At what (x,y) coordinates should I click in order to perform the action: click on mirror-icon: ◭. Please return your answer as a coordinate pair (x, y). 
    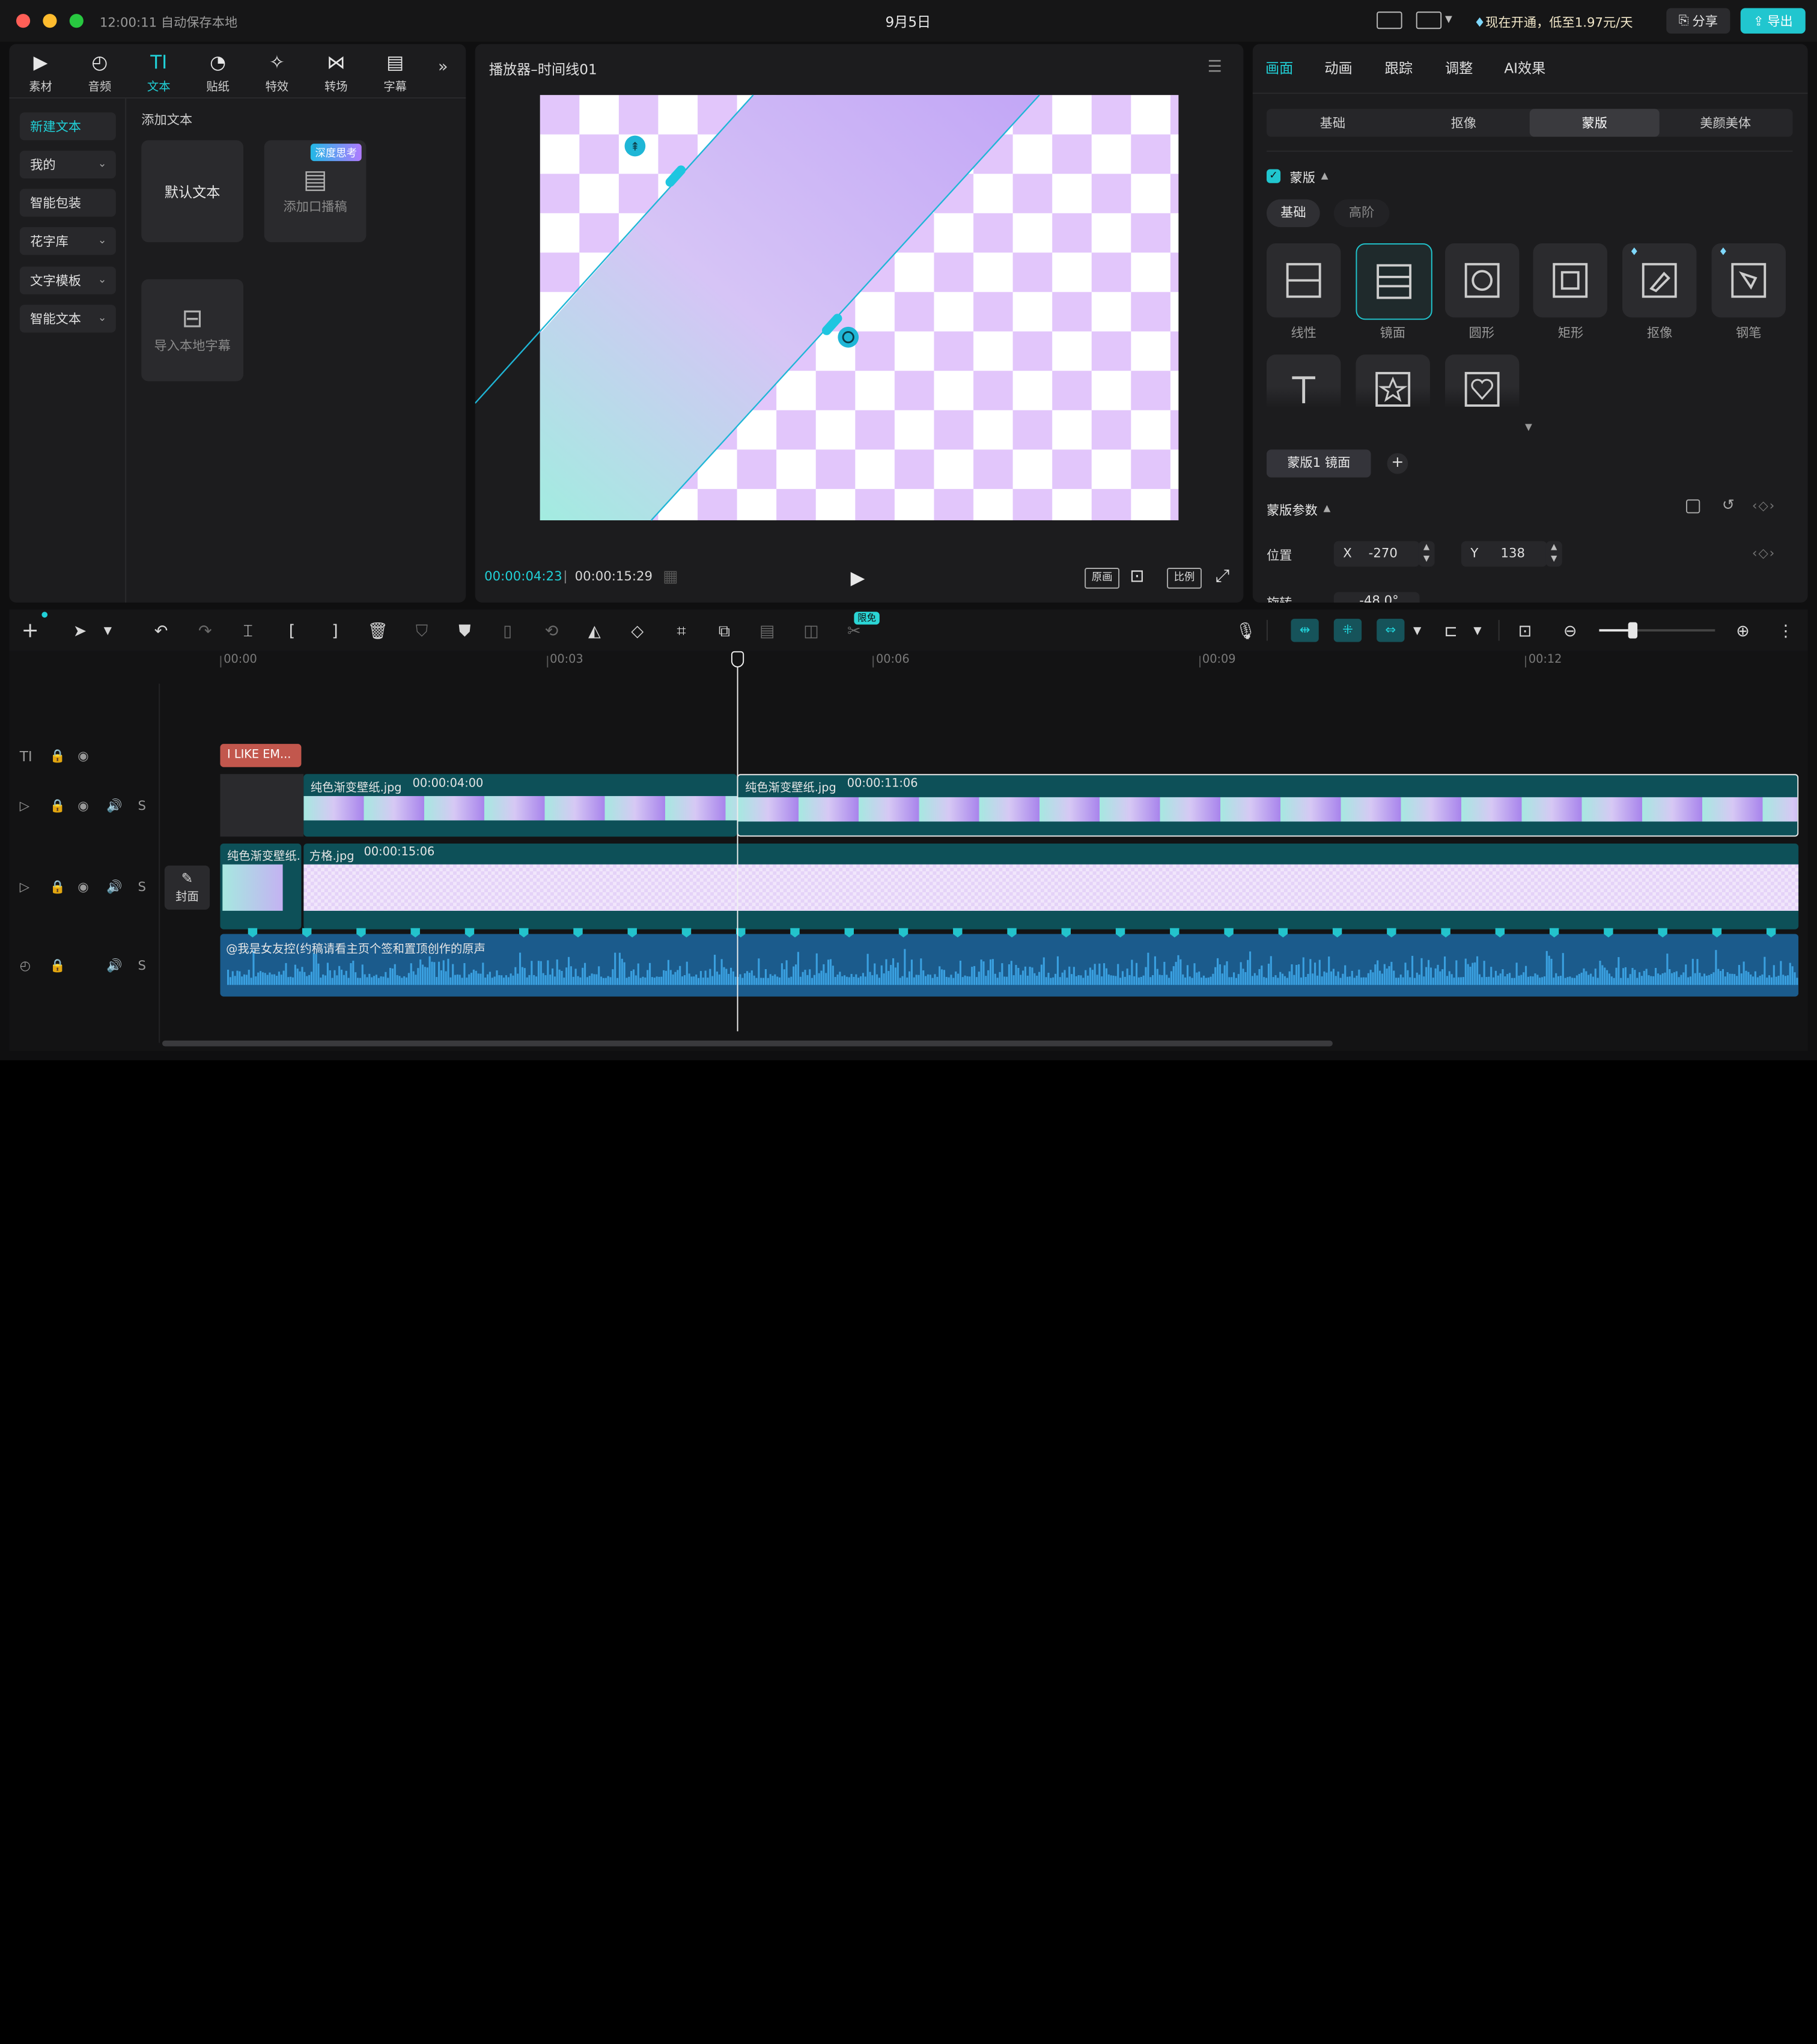
    Looking at the image, I should click on (594, 632).